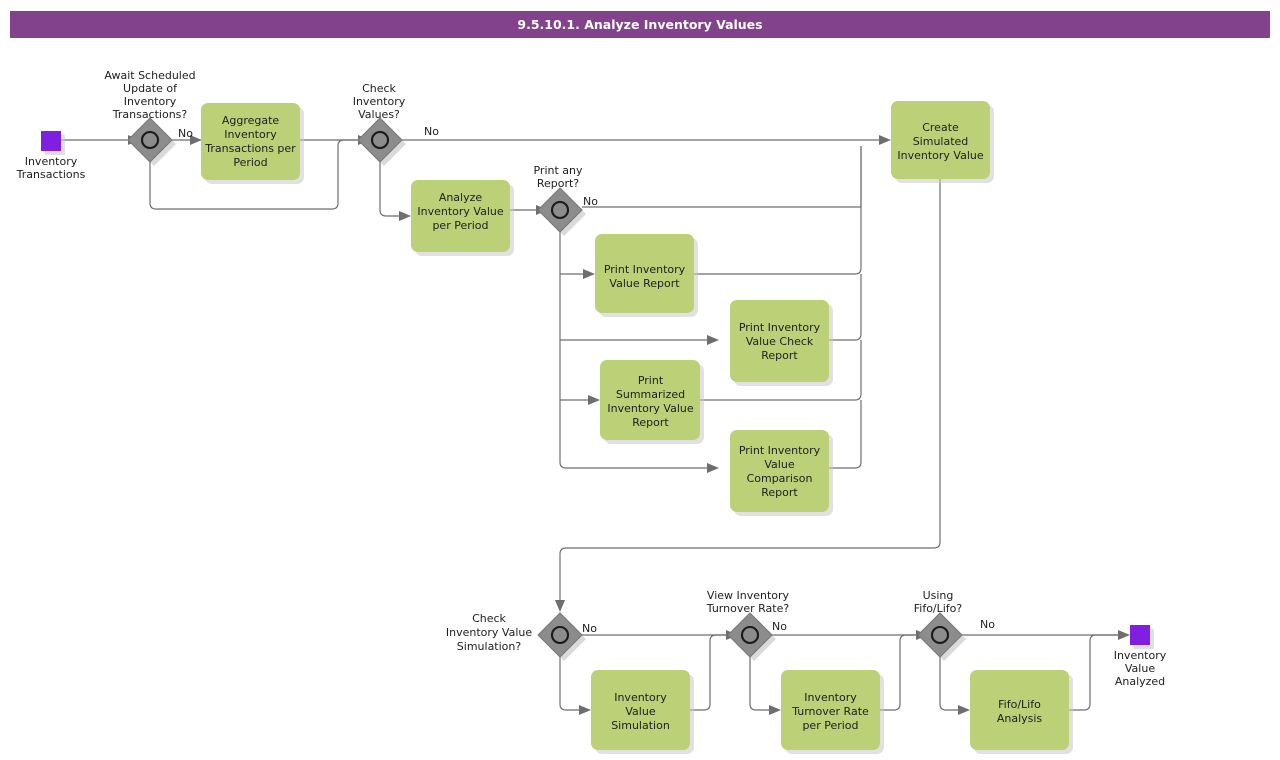 The height and width of the screenshot is (760, 1280). I want to click on start-event-inventory-transactions: Inventory Transactions, so click(51, 156).